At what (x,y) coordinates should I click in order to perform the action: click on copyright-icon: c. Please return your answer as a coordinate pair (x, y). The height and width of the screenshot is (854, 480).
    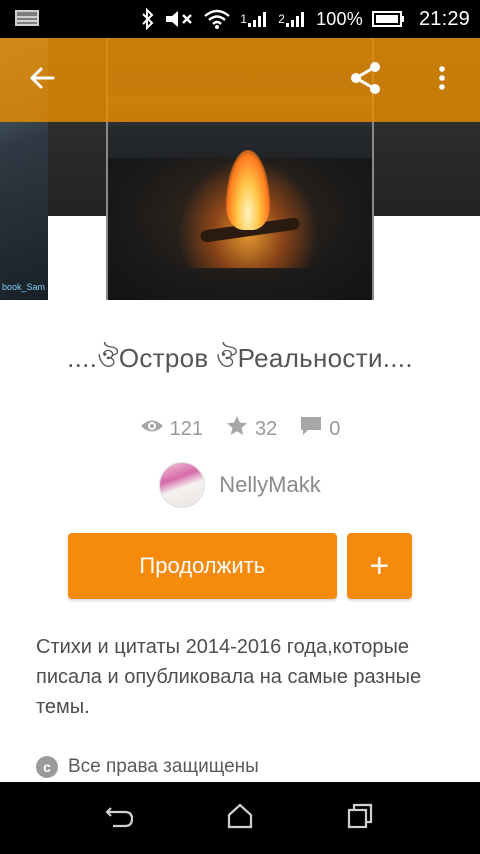
    Looking at the image, I should click on (47, 767).